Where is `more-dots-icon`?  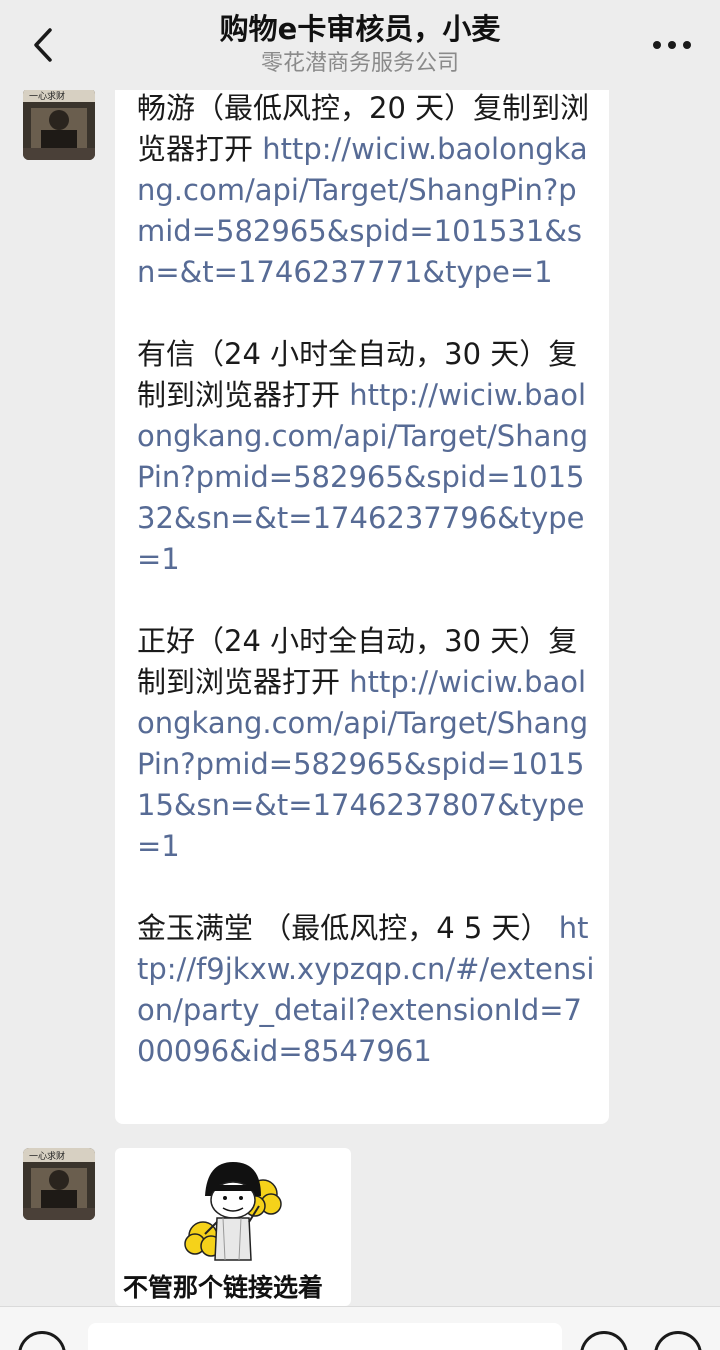
more-dots-icon is located at coordinates (672, 45).